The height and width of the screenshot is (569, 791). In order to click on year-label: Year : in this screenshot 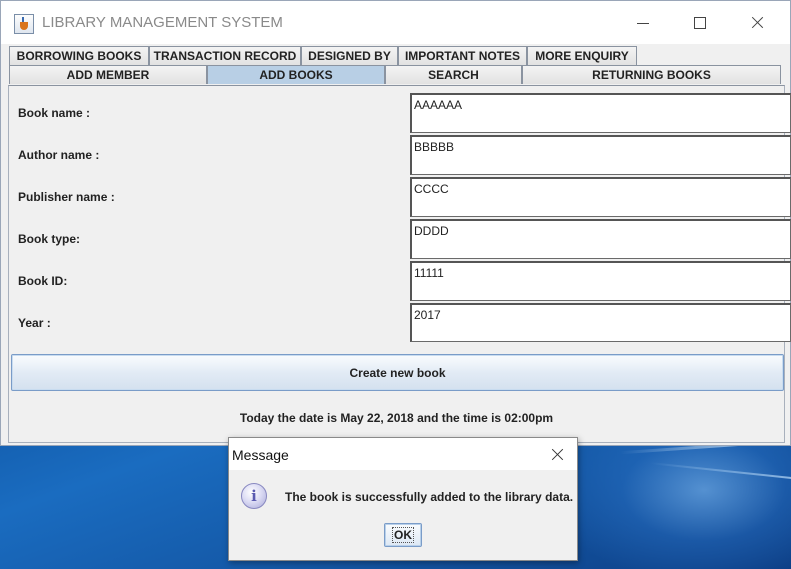, I will do `click(34, 323)`.